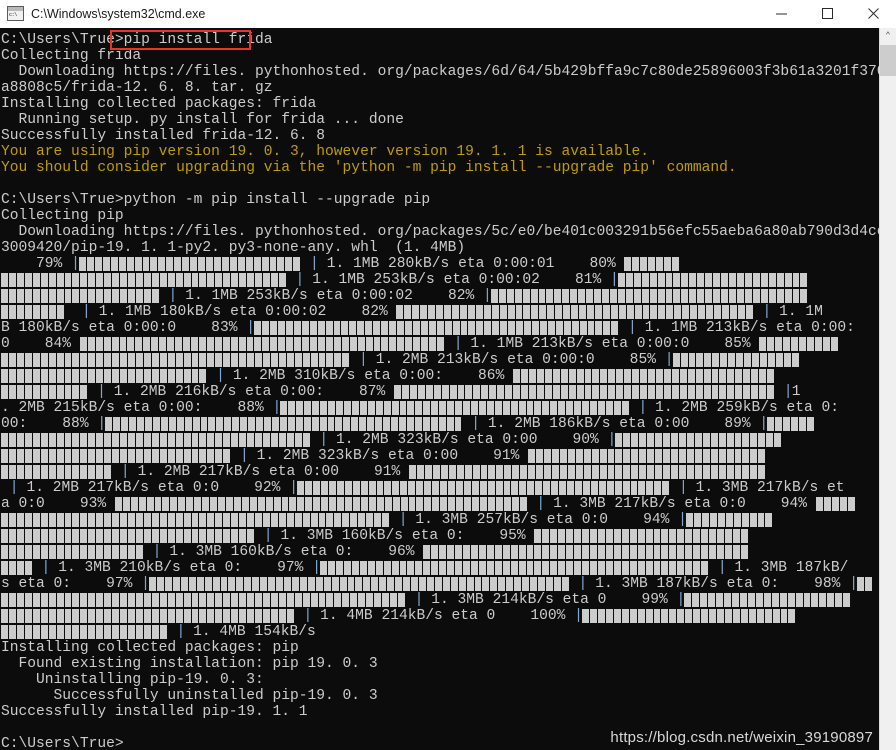  I want to click on scrollbar-thumb, so click(888, 60).